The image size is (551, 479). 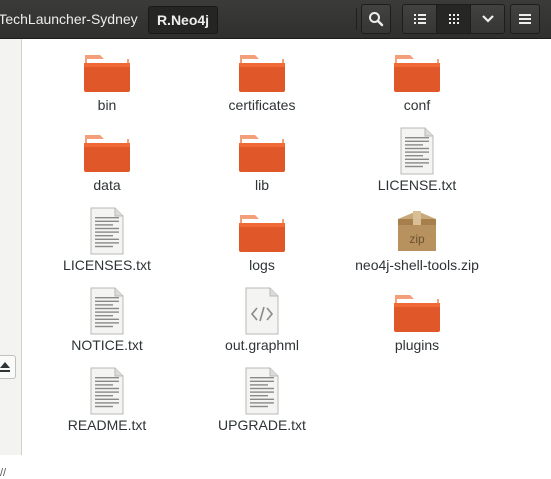 I want to click on file-name-label: plugins, so click(x=417, y=345).